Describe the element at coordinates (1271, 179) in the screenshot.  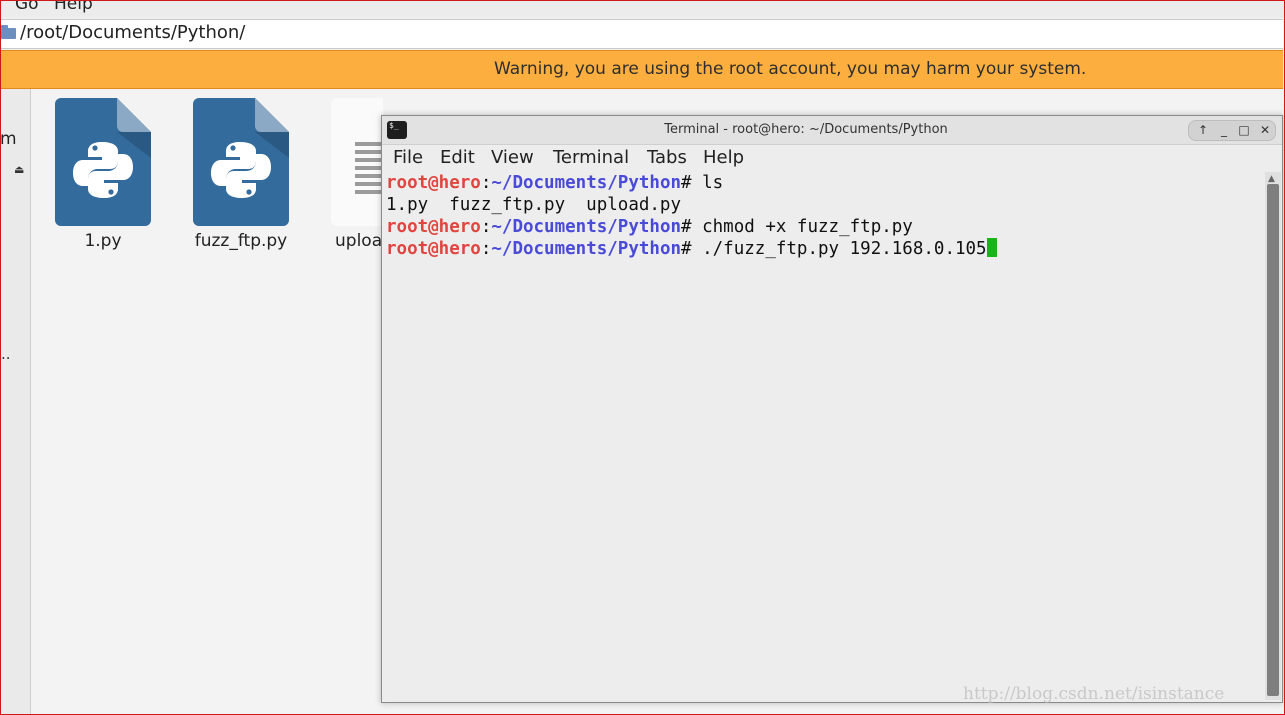
I see `scroll-up-icon: ▲` at that location.